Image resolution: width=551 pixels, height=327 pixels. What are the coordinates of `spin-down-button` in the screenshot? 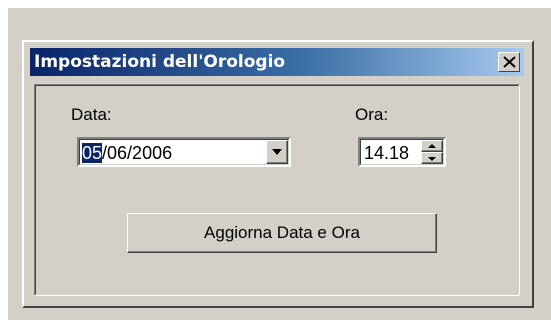 It's located at (432, 158).